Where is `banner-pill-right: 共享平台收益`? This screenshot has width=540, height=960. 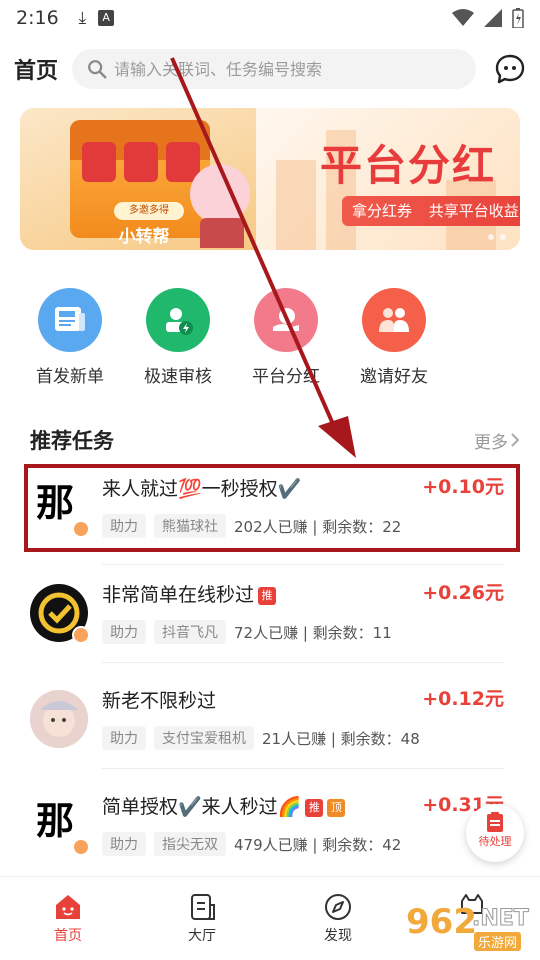 banner-pill-right: 共享平台收益 is located at coordinates (473, 211).